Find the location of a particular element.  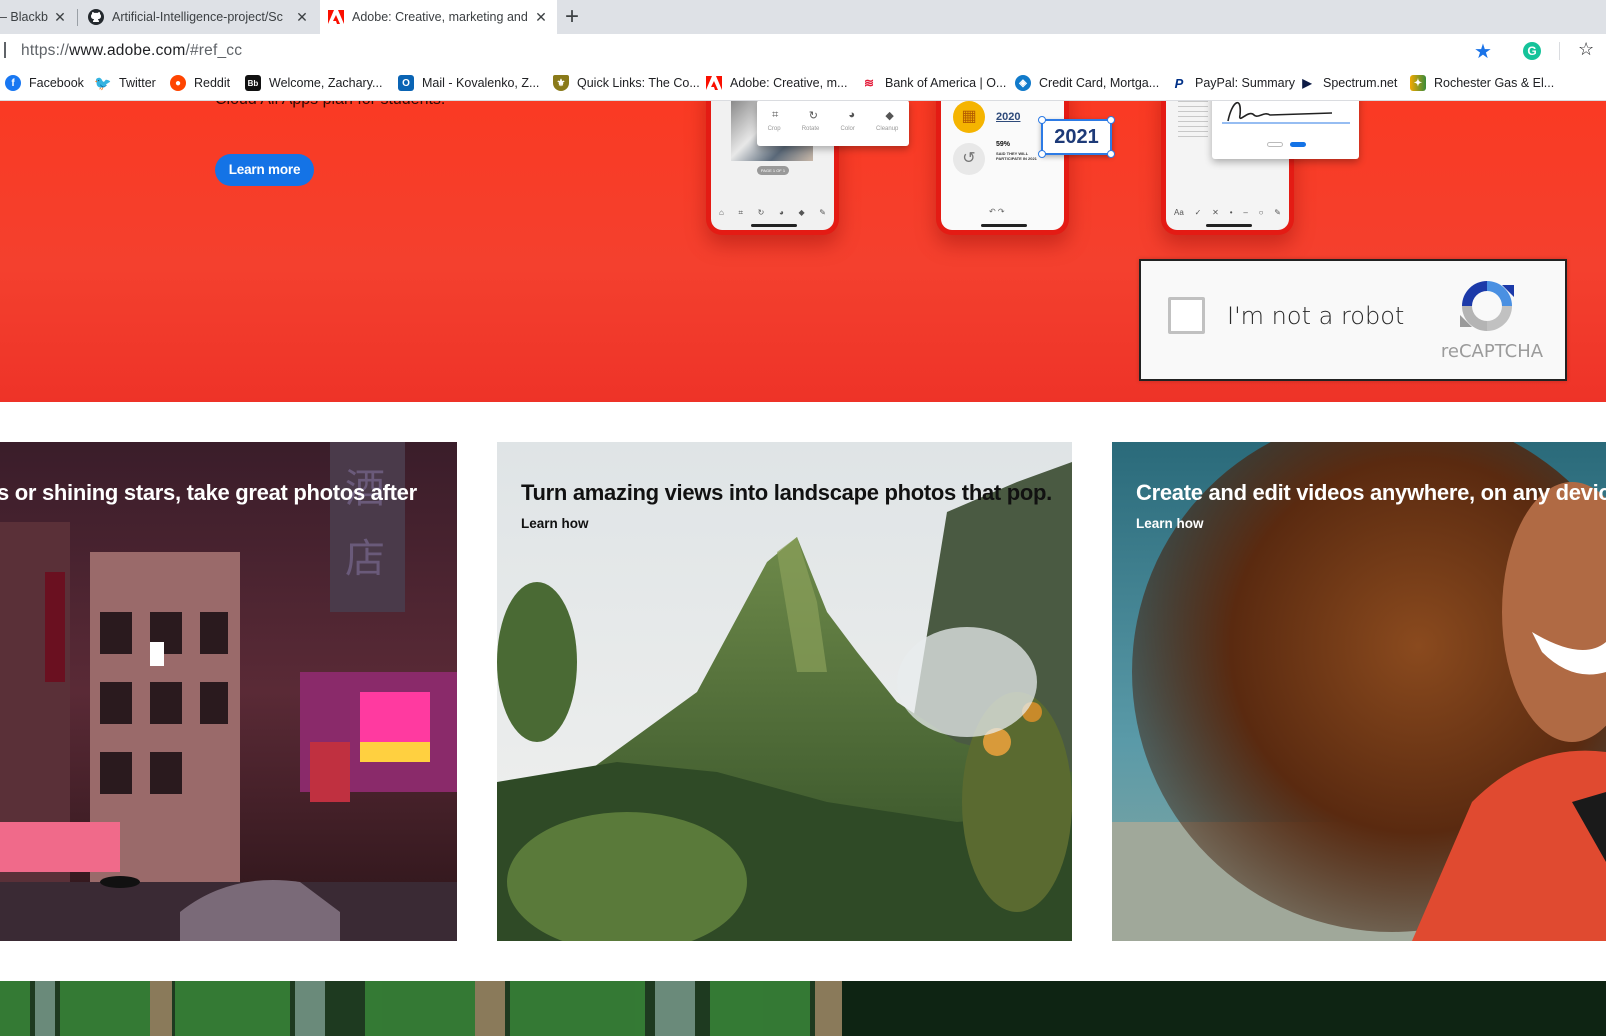

bookmark-star-icon: ★ is located at coordinates (1483, 51).